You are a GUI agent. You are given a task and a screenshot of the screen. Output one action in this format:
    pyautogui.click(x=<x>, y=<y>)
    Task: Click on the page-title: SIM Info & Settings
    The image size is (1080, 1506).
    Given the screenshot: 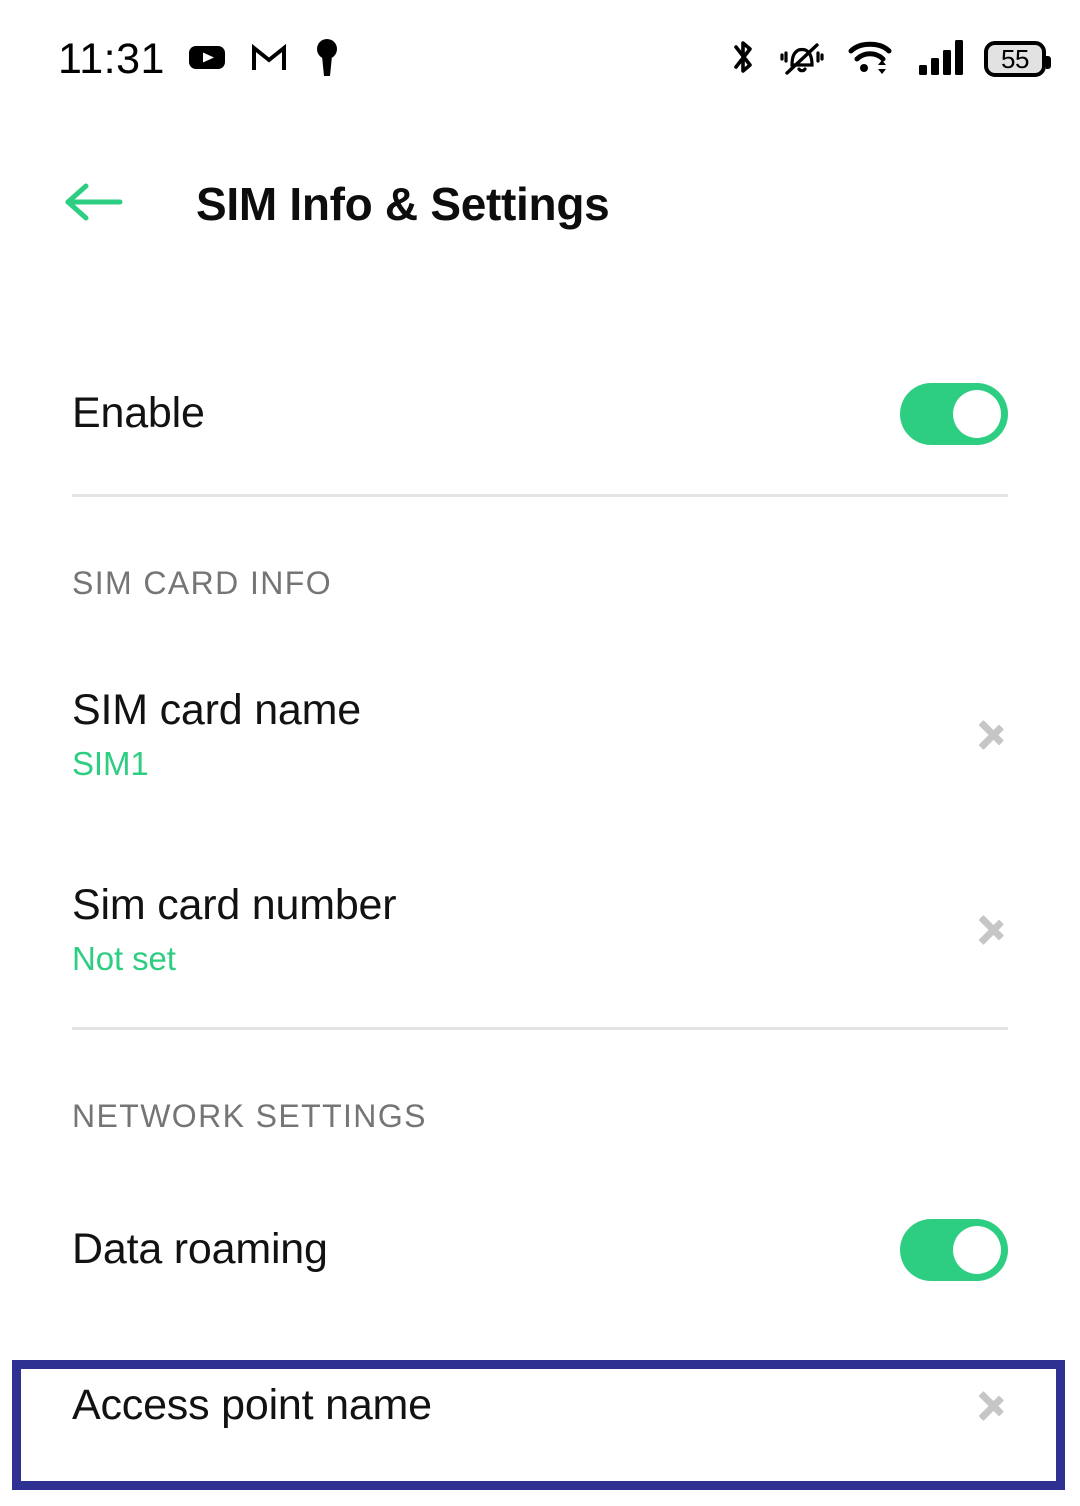 What is the action you would take?
    pyautogui.click(x=403, y=204)
    